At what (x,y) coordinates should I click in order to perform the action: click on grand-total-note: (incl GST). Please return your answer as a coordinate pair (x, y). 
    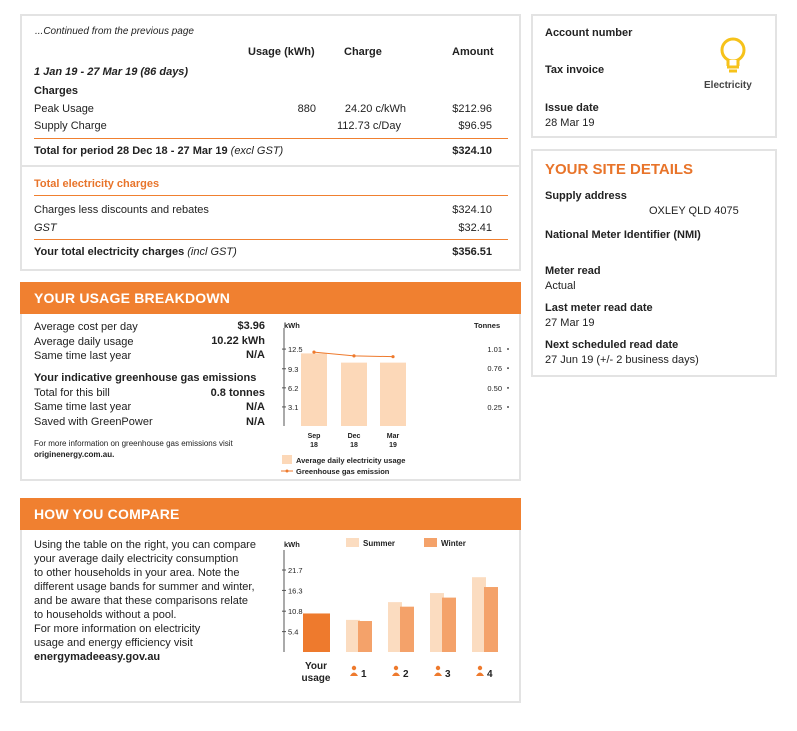
    Looking at the image, I should click on (212, 252).